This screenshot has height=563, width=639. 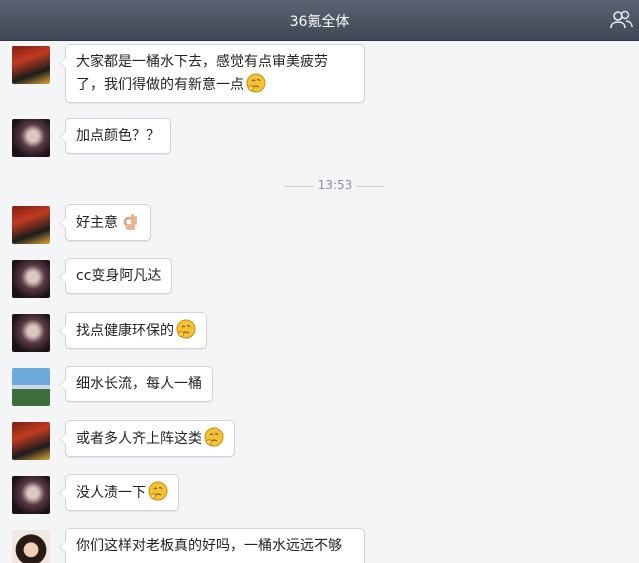 I want to click on divider-line, so click(x=371, y=186).